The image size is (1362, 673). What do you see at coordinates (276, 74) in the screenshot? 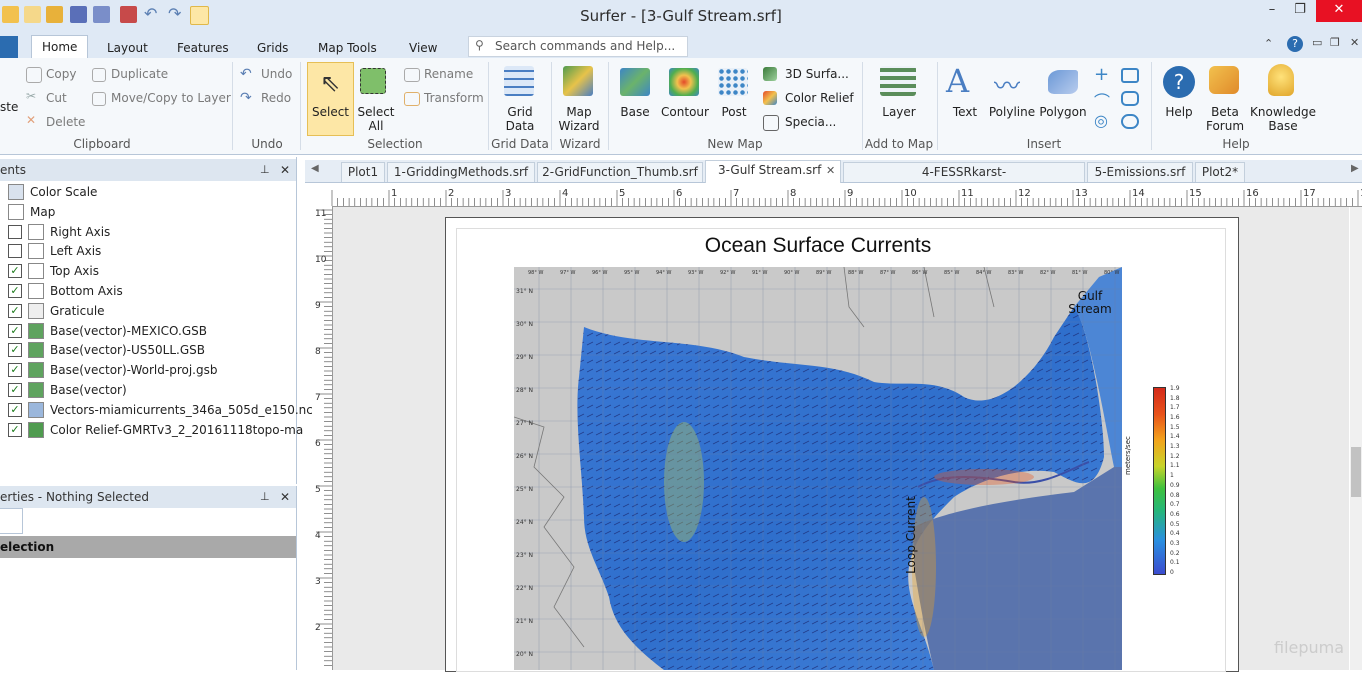
I see `undo-button: Undo` at bounding box center [276, 74].